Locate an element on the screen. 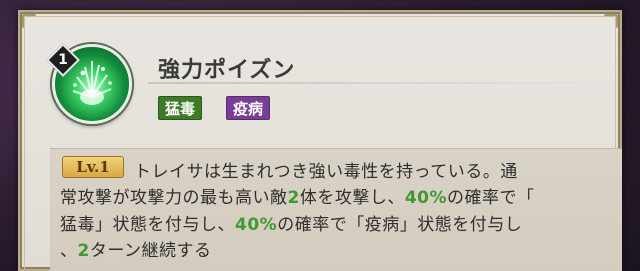 The width and height of the screenshot is (640, 271). poison-chance: 40% is located at coordinates (426, 198).